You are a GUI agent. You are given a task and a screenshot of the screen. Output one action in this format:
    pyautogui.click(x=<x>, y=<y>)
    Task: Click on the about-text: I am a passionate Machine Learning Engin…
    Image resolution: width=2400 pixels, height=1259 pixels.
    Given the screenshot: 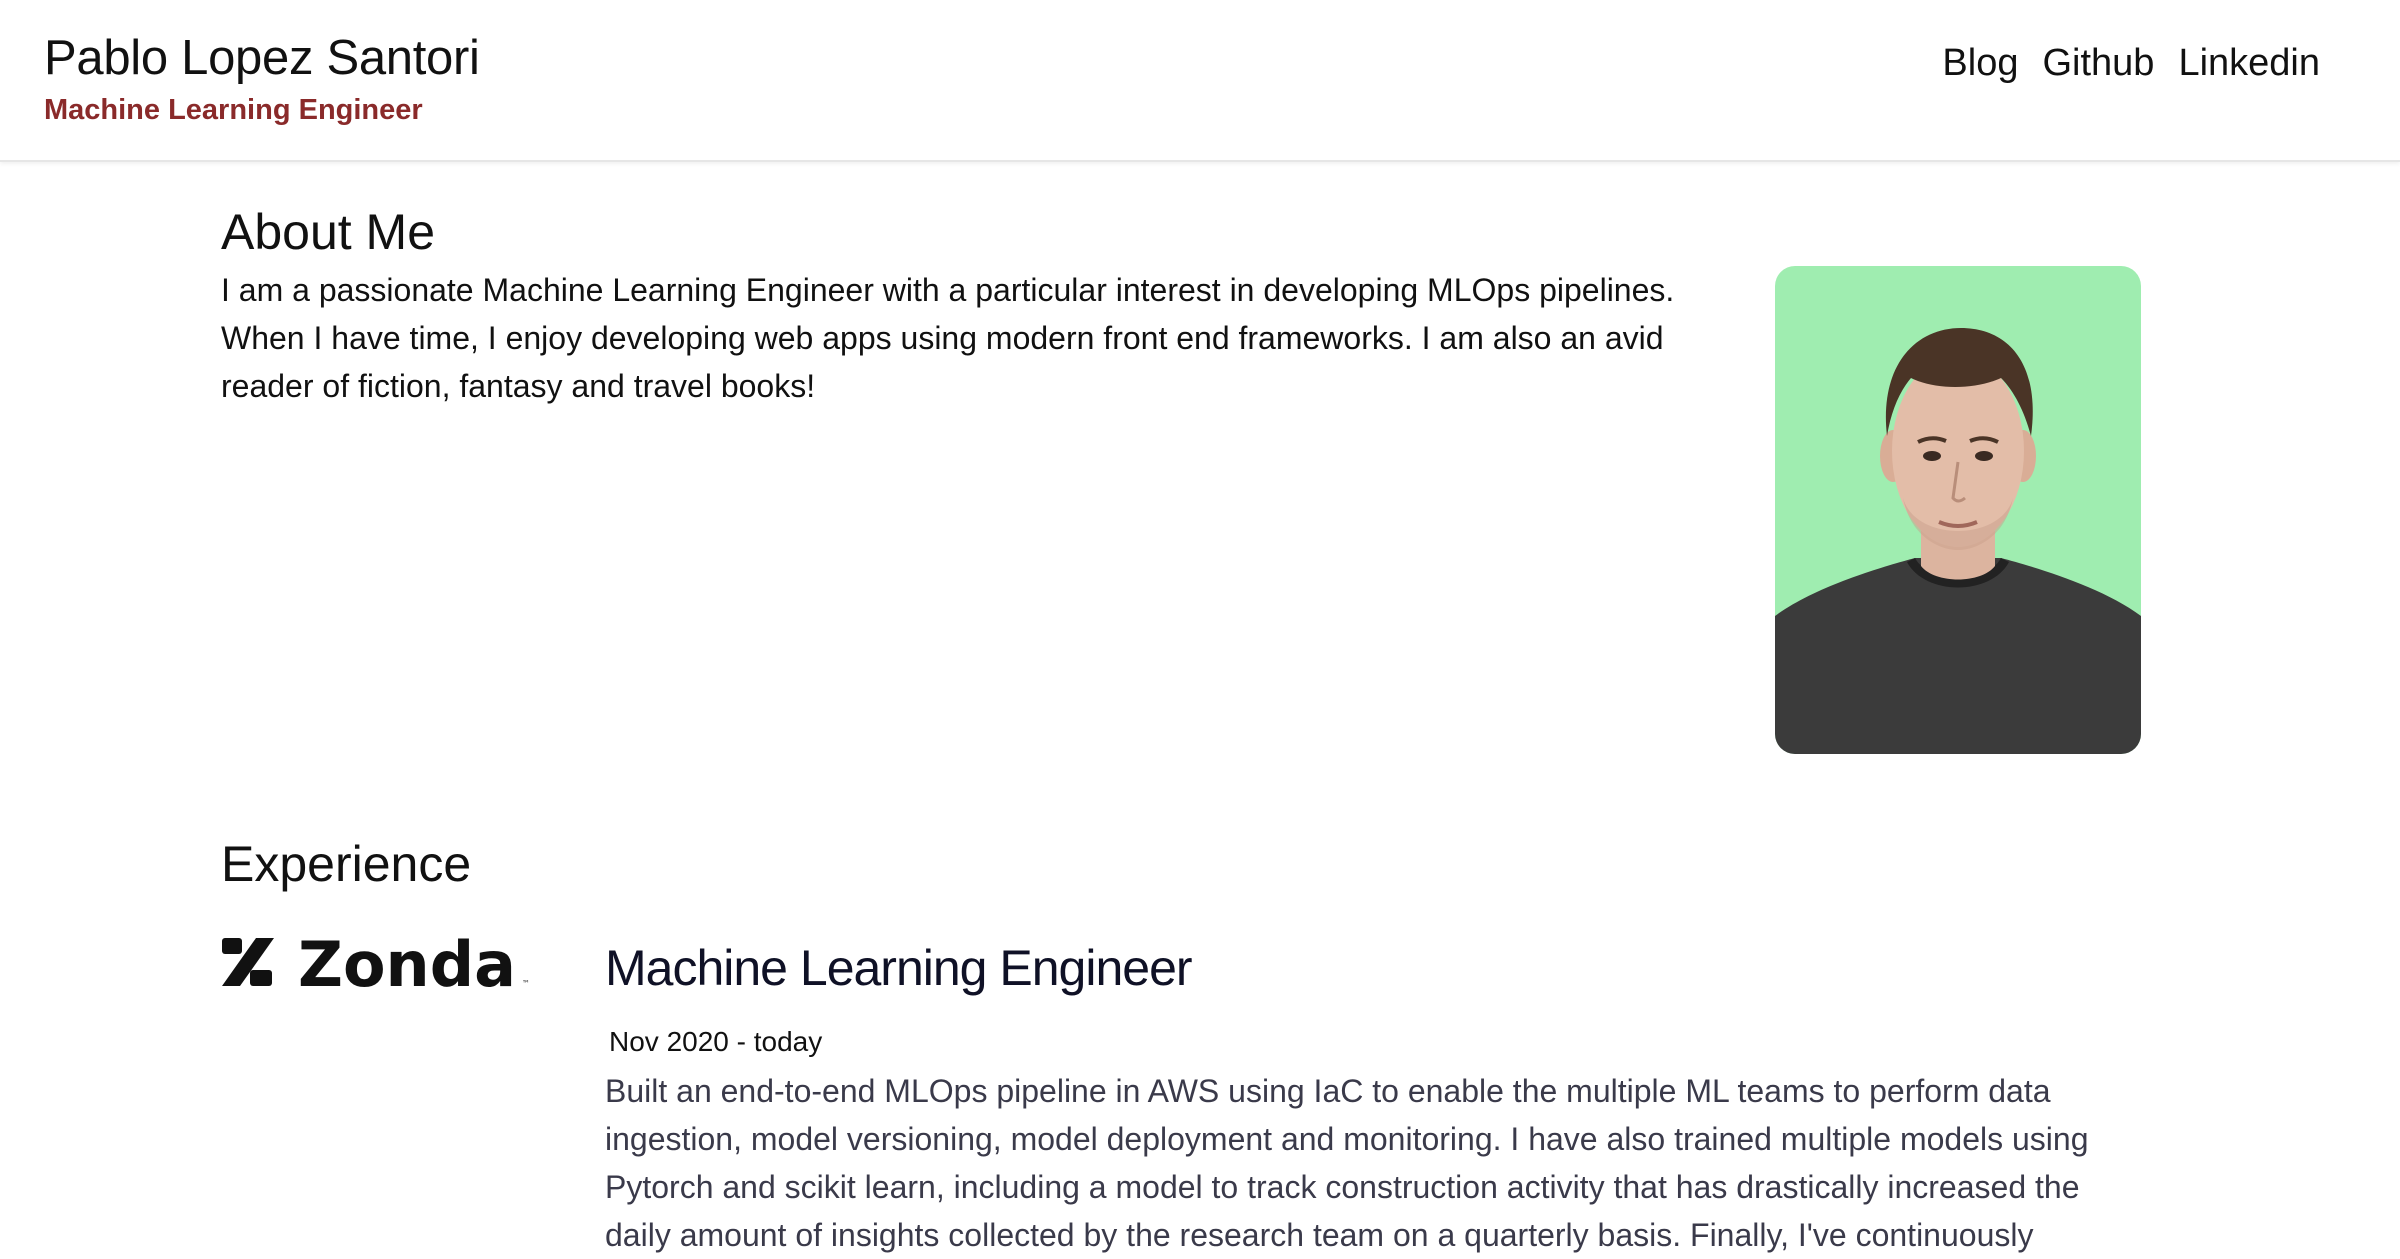 What is the action you would take?
    pyautogui.click(x=948, y=338)
    